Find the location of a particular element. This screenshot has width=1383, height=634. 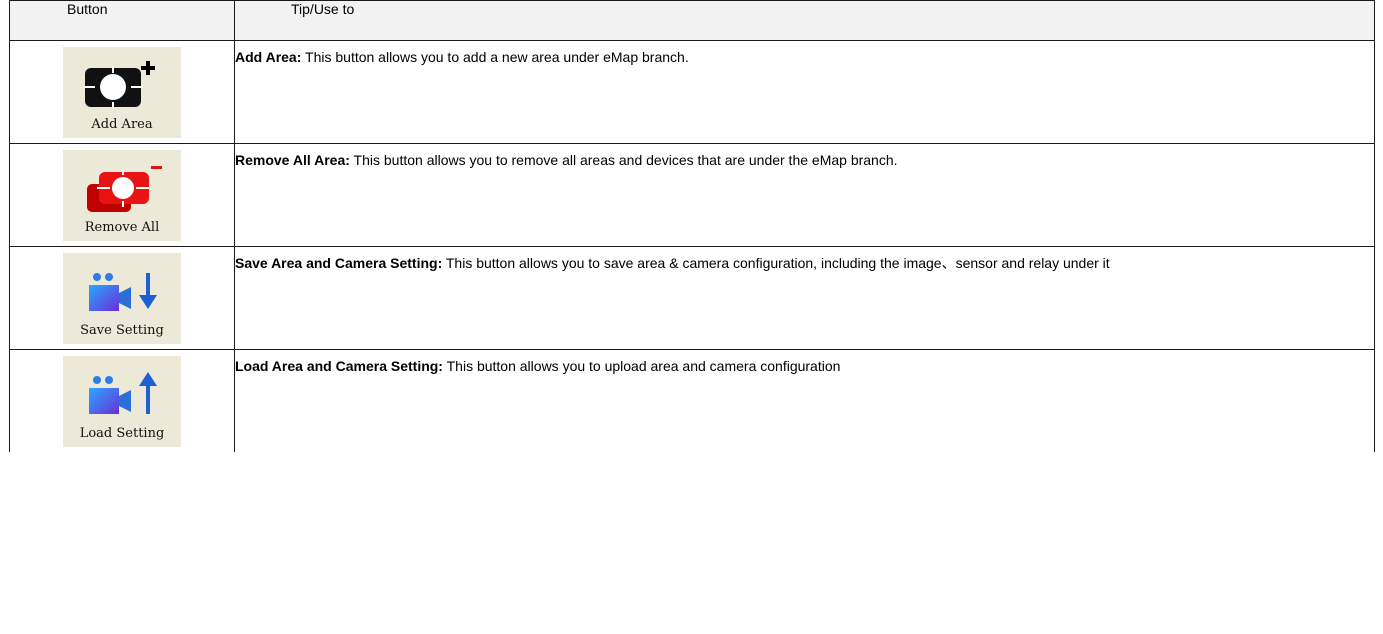

header-tip: Tip/Use to is located at coordinates (804, 20).